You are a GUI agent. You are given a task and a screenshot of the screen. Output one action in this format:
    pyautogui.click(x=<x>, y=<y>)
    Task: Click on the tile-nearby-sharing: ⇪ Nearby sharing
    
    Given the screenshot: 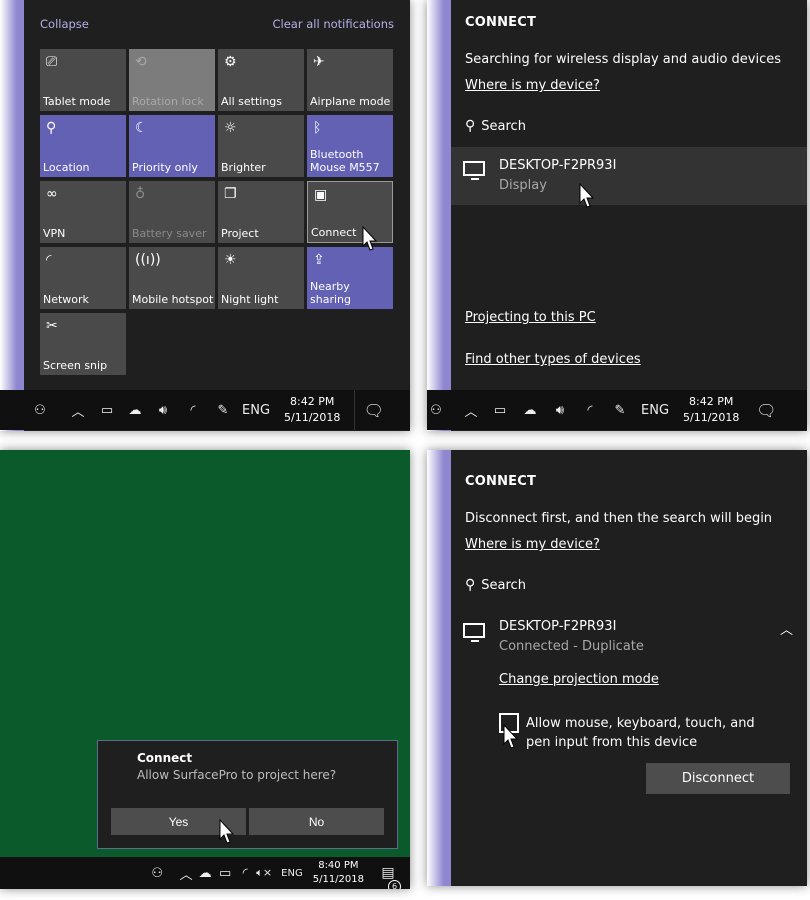 What is the action you would take?
    pyautogui.click(x=350, y=278)
    